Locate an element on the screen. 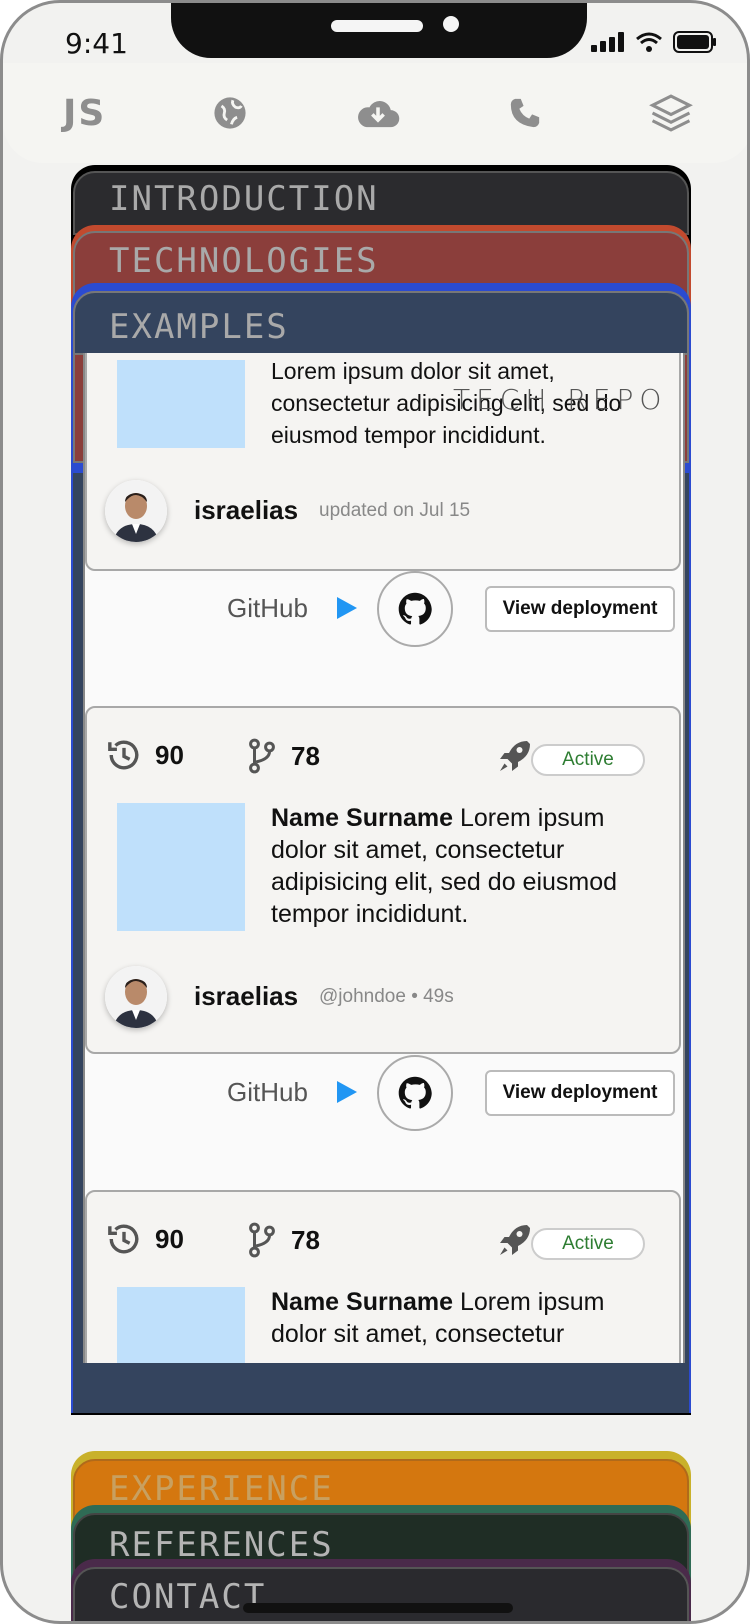  battery-icon is located at coordinates (694, 42).